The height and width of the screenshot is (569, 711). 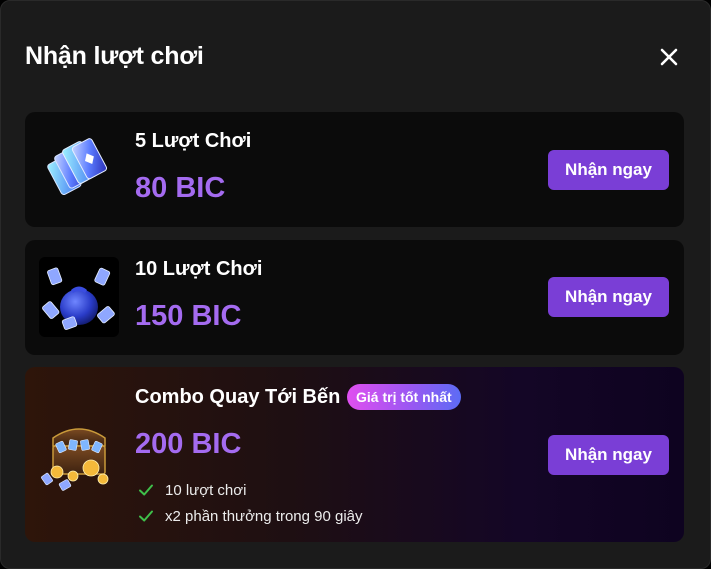 I want to click on treasure-chest-icon, so click(x=79, y=456).